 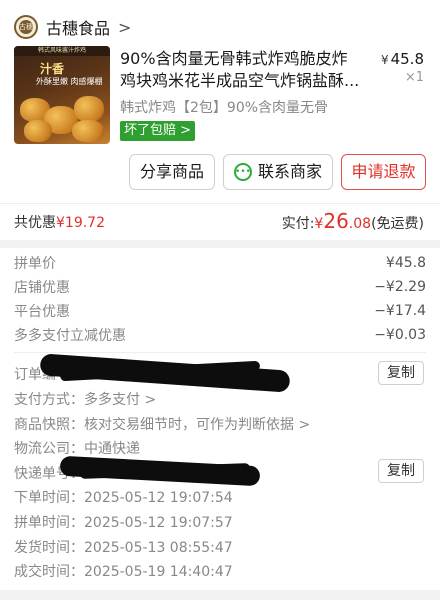 What do you see at coordinates (158, 523) in the screenshot?
I see `group-time-value: 2025-05-12 19:07:57` at bounding box center [158, 523].